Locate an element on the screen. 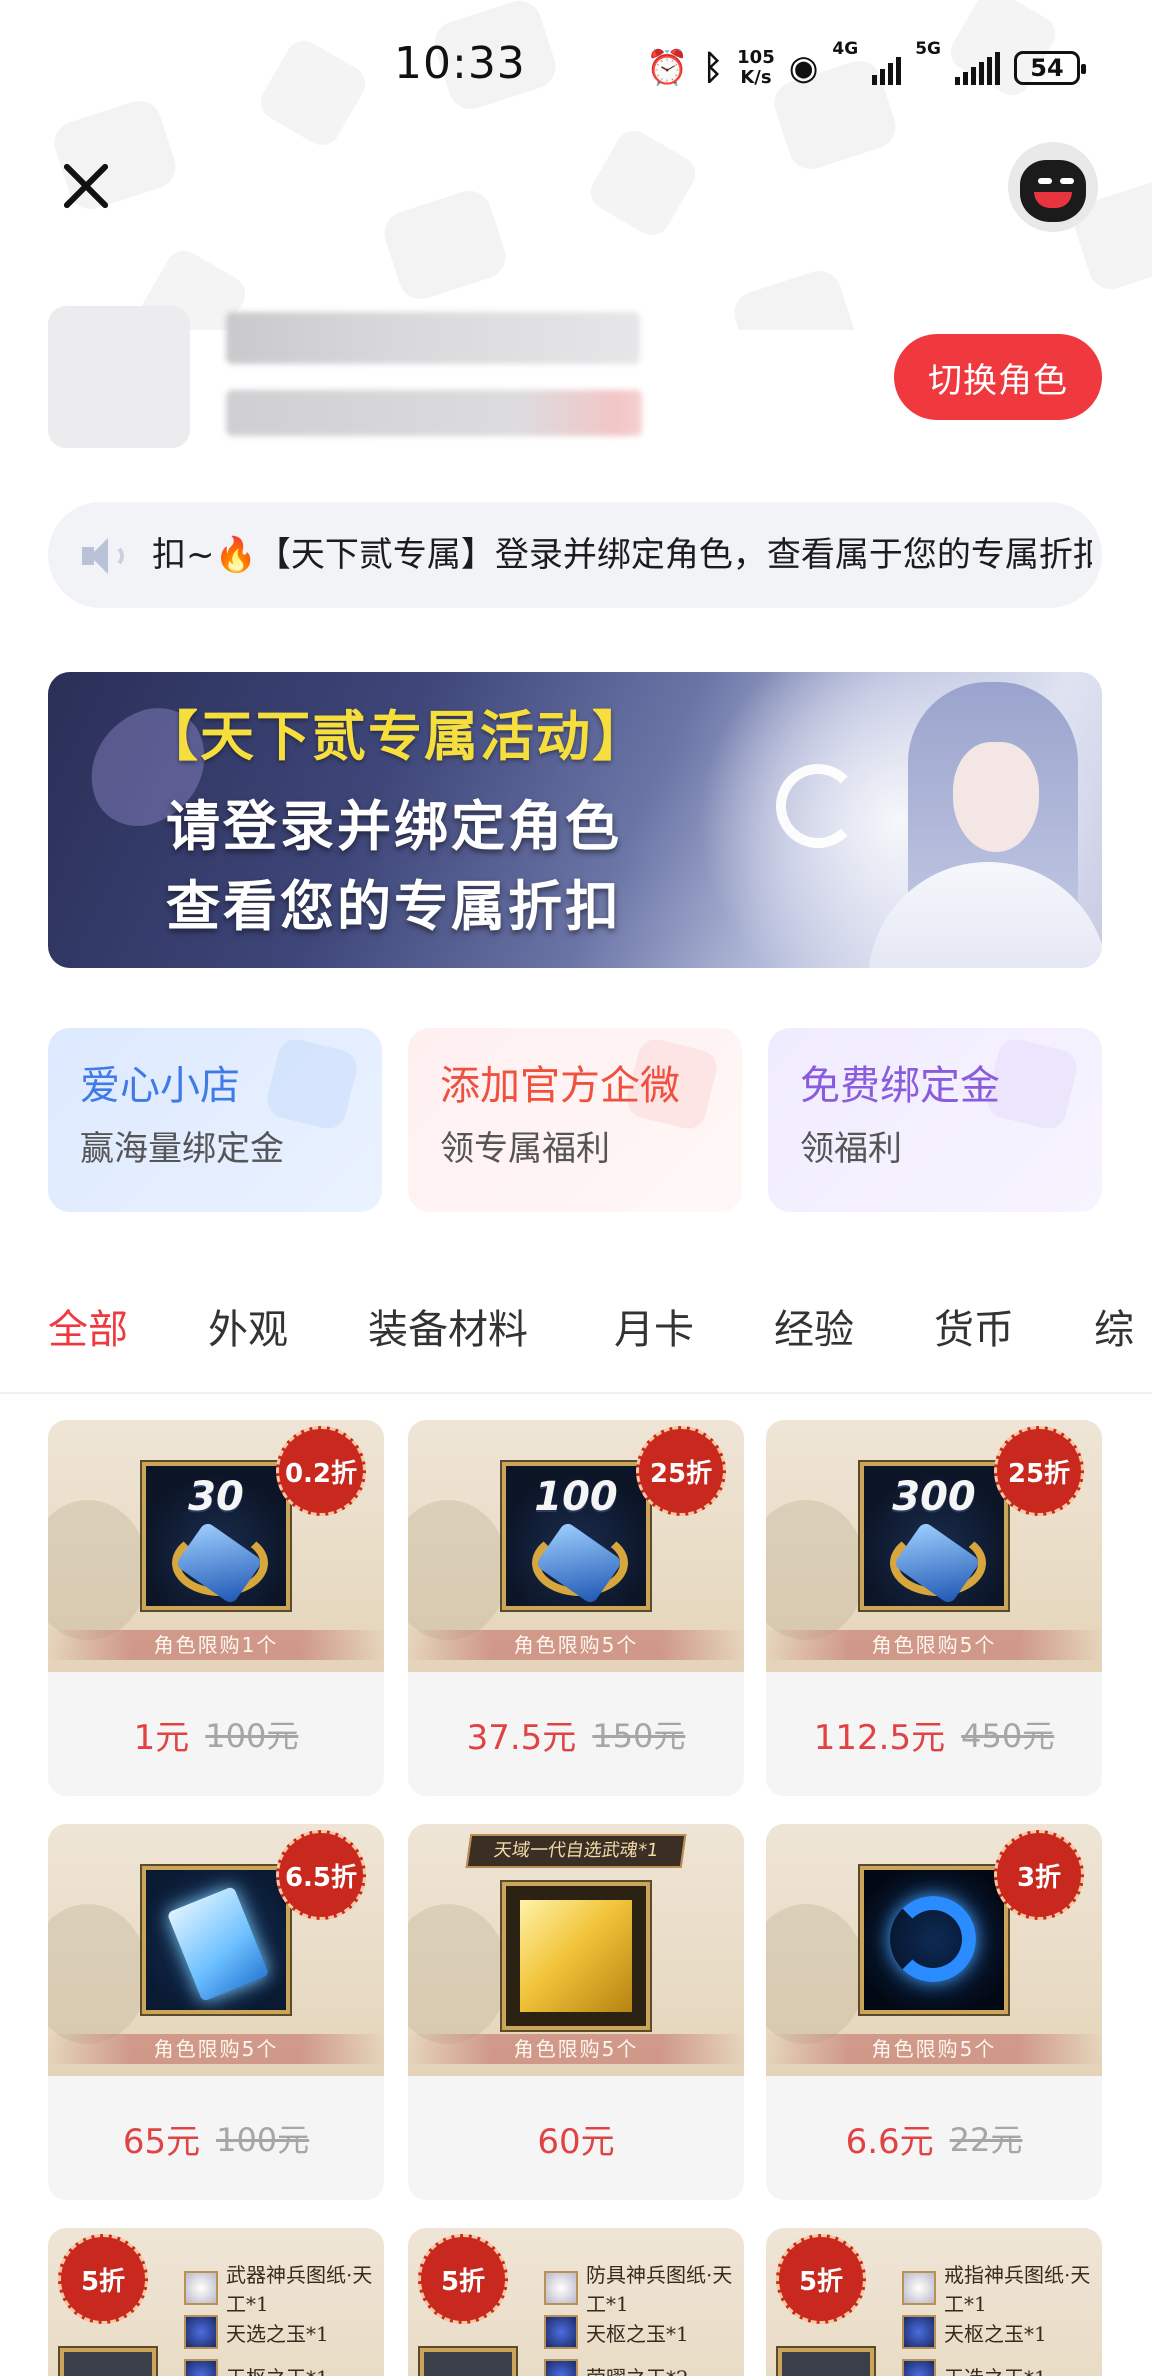  role-avatar is located at coordinates (119, 377).